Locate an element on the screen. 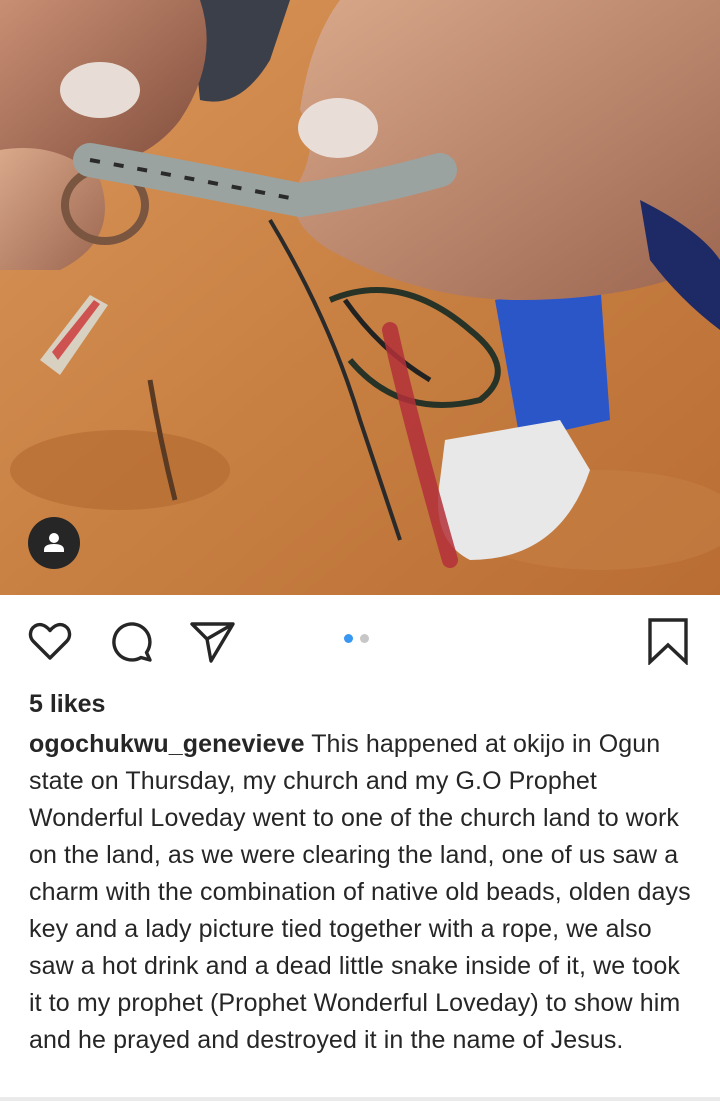 The height and width of the screenshot is (1101, 720). tagged-users-button is located at coordinates (54, 543).